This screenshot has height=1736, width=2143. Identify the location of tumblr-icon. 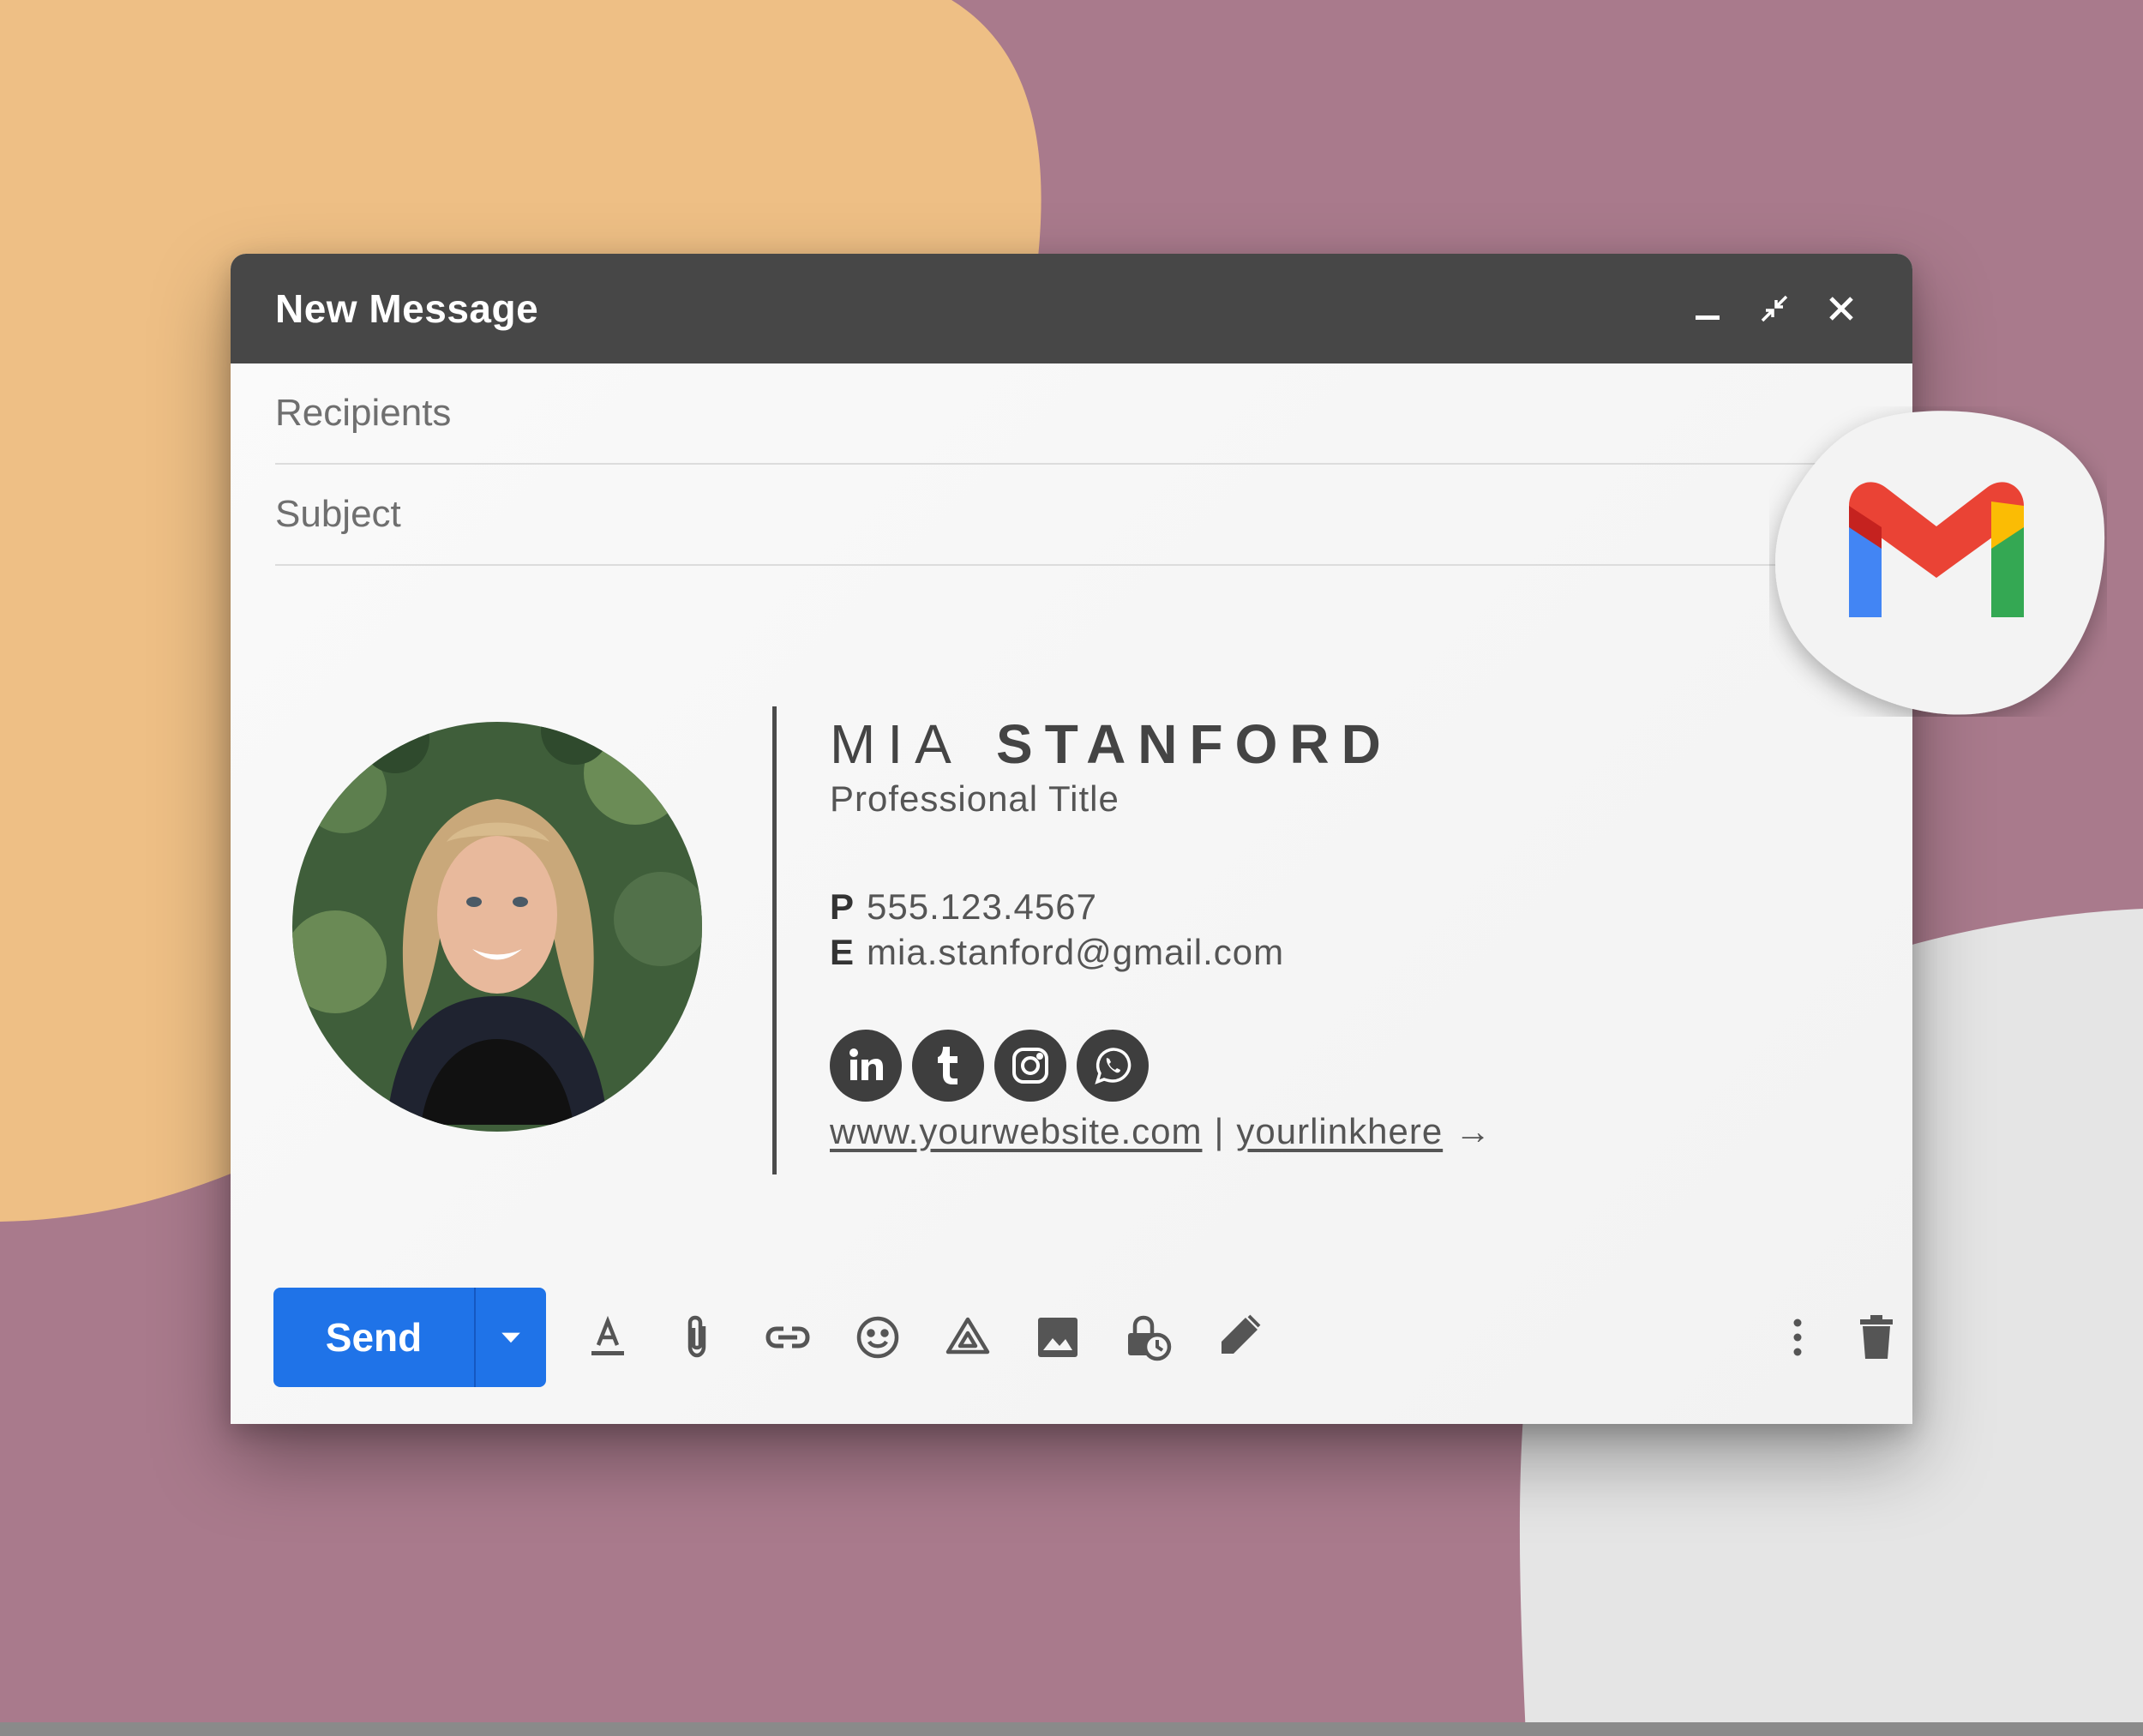
(948, 1066).